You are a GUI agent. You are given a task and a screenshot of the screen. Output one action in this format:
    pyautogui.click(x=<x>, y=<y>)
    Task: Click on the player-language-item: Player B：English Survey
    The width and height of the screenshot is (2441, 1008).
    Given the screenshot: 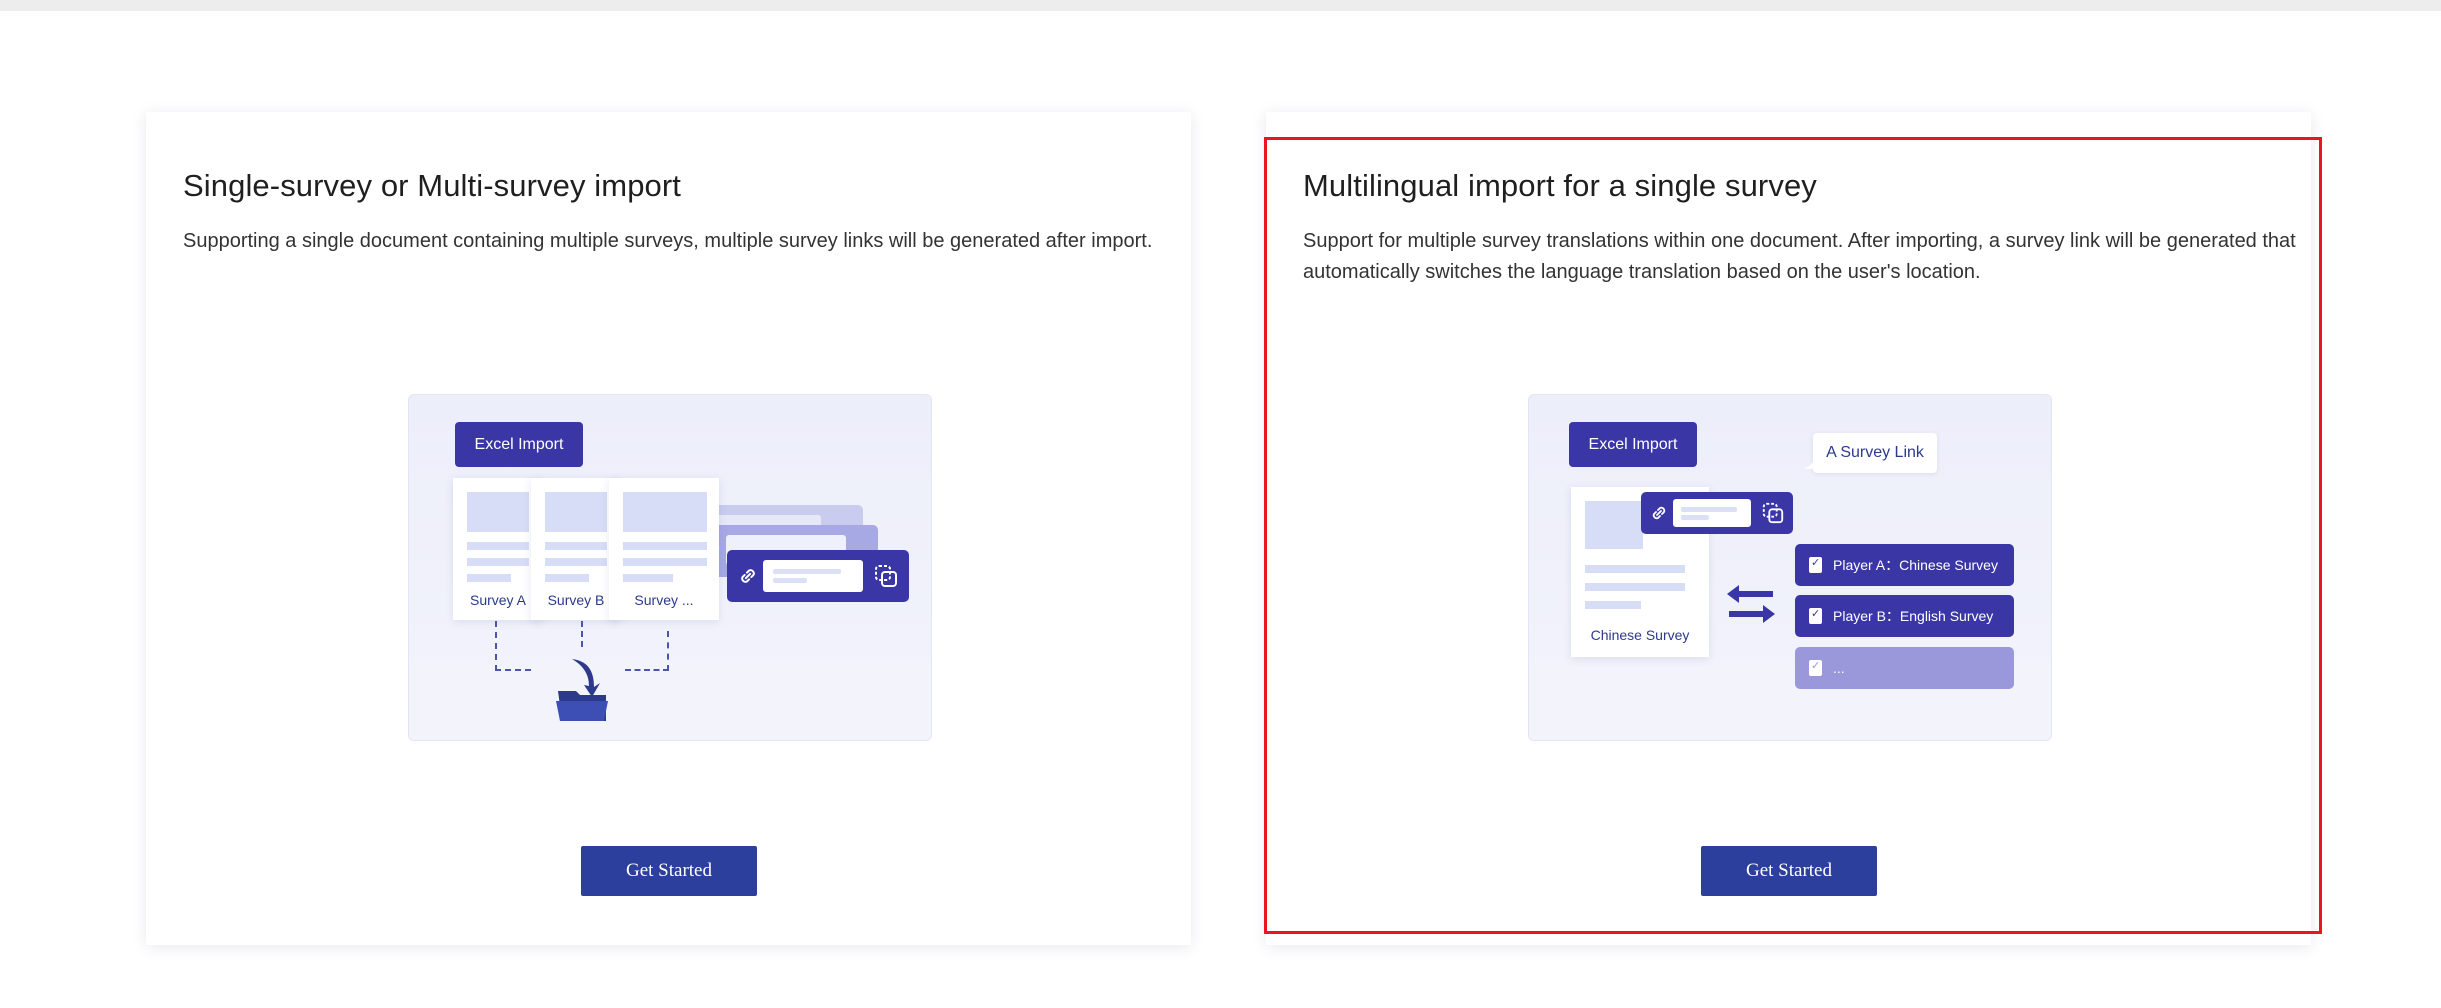 What is the action you would take?
    pyautogui.click(x=1904, y=616)
    